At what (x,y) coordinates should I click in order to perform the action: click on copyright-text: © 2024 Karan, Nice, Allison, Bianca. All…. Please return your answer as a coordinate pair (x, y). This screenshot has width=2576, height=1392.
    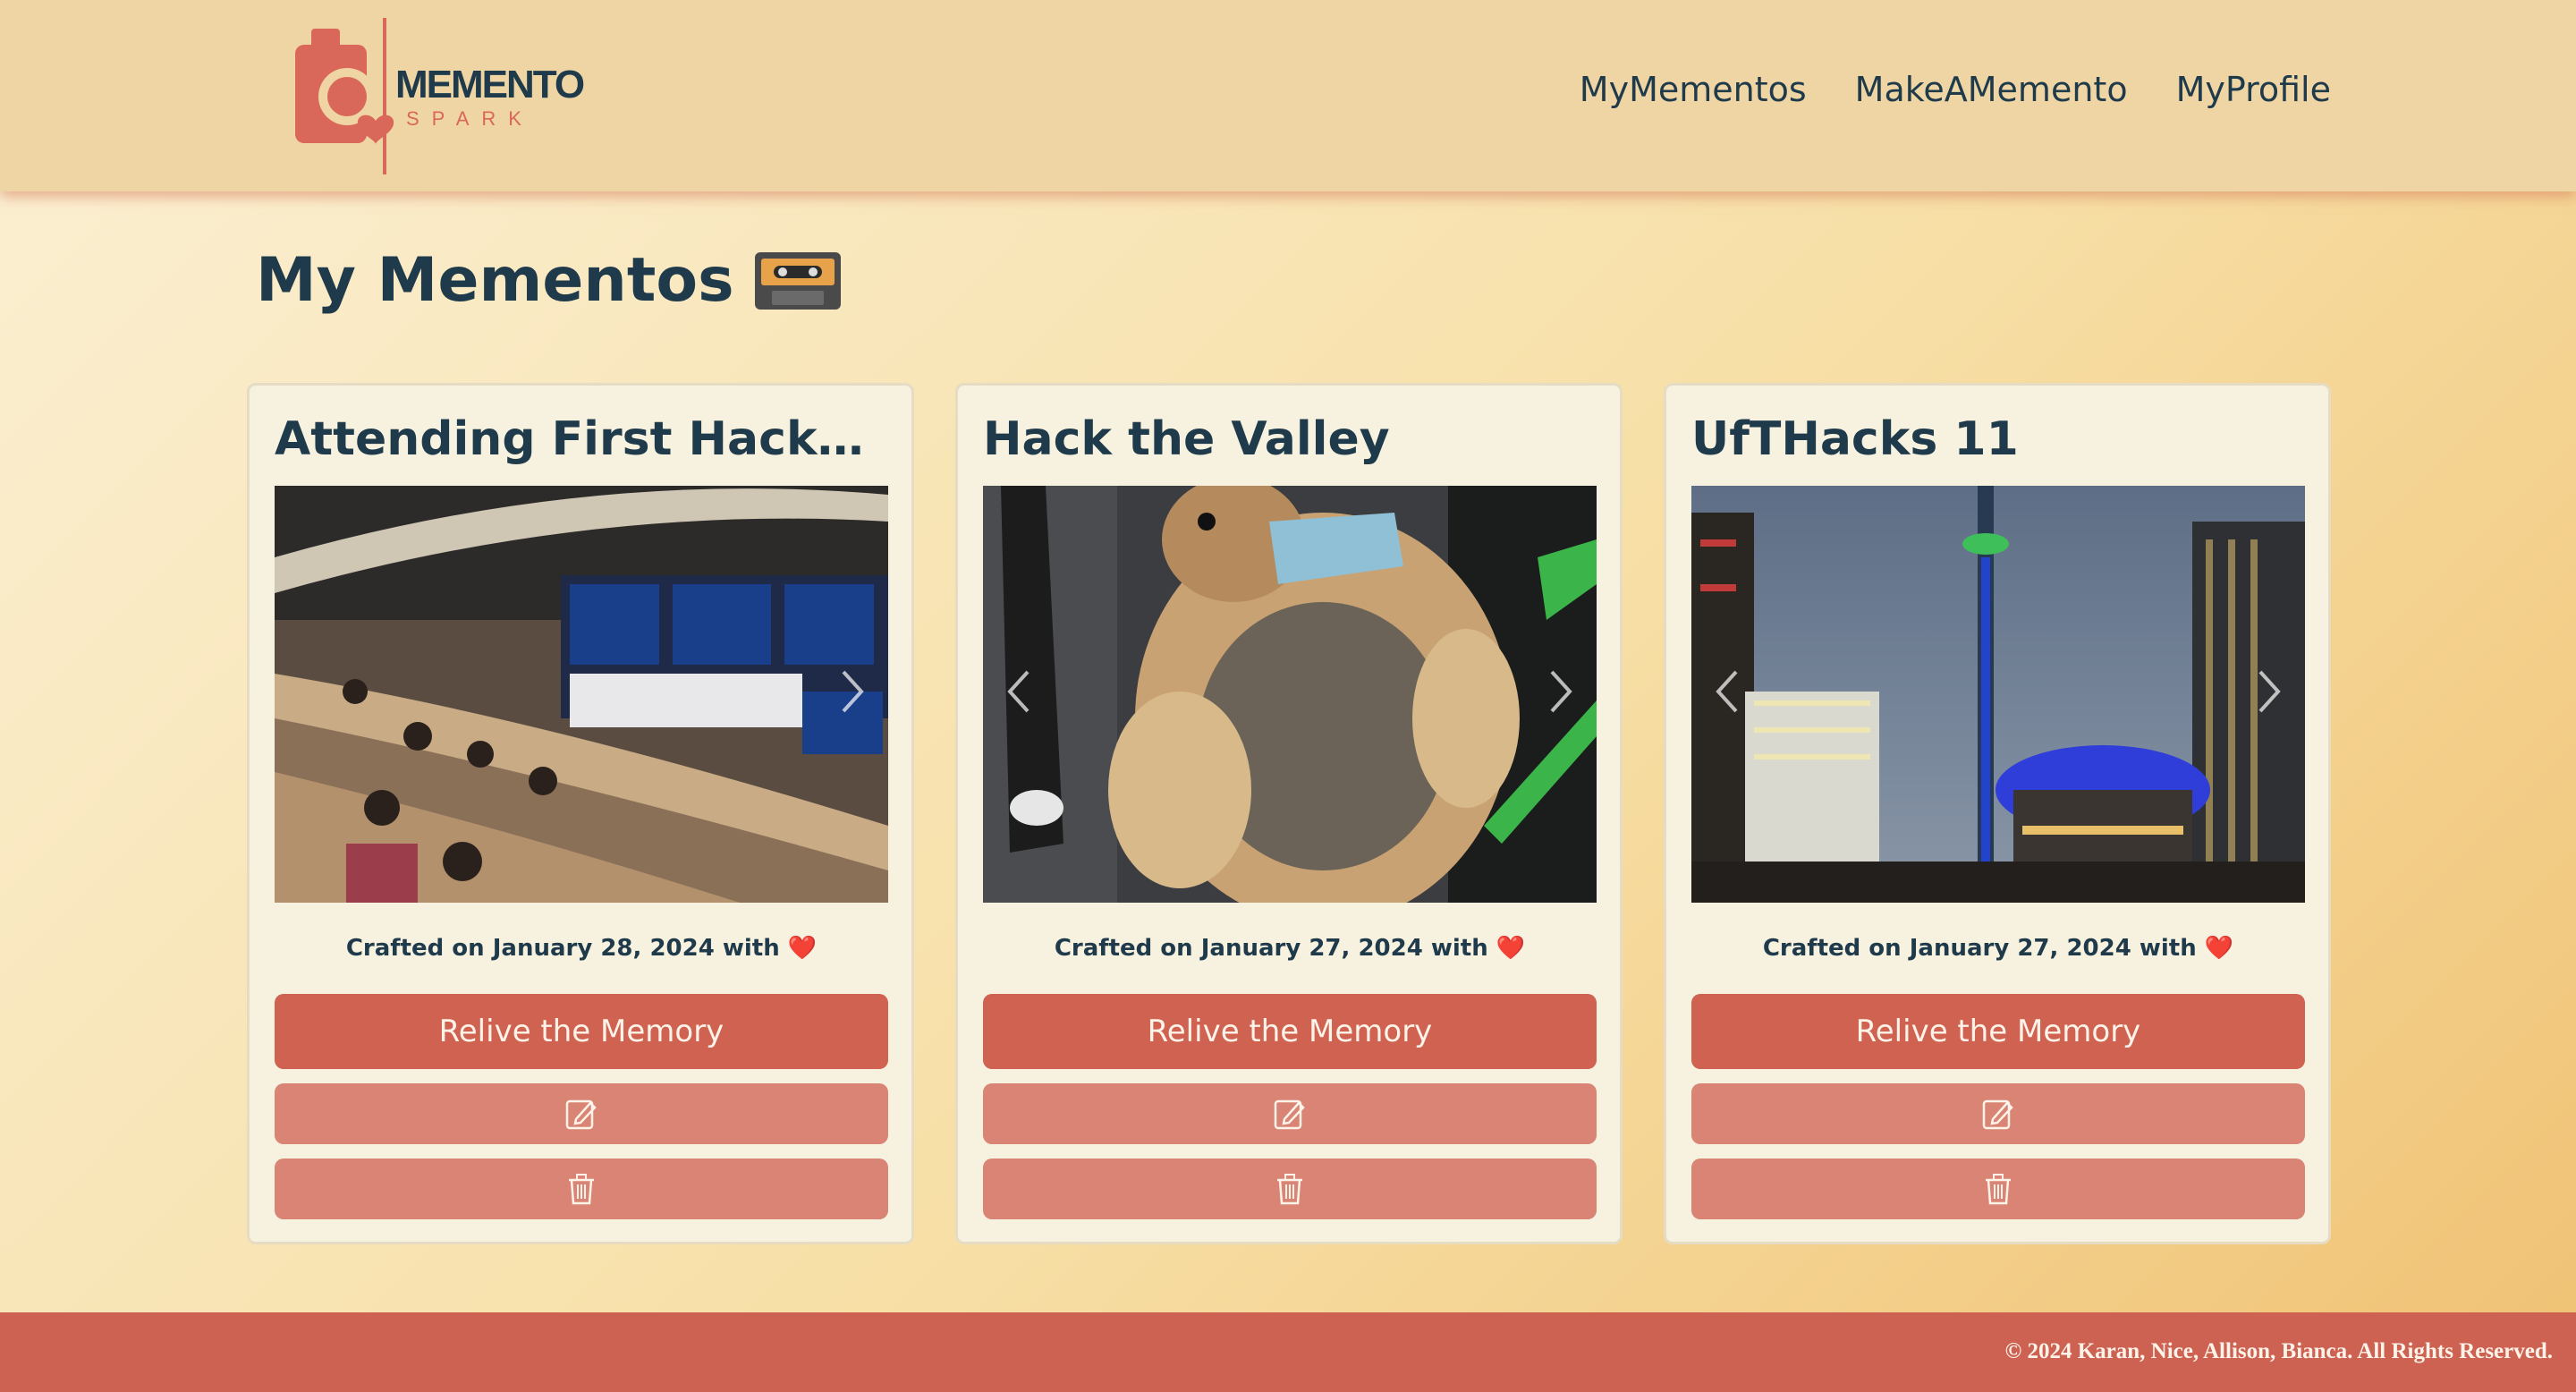
    Looking at the image, I should click on (2278, 1351).